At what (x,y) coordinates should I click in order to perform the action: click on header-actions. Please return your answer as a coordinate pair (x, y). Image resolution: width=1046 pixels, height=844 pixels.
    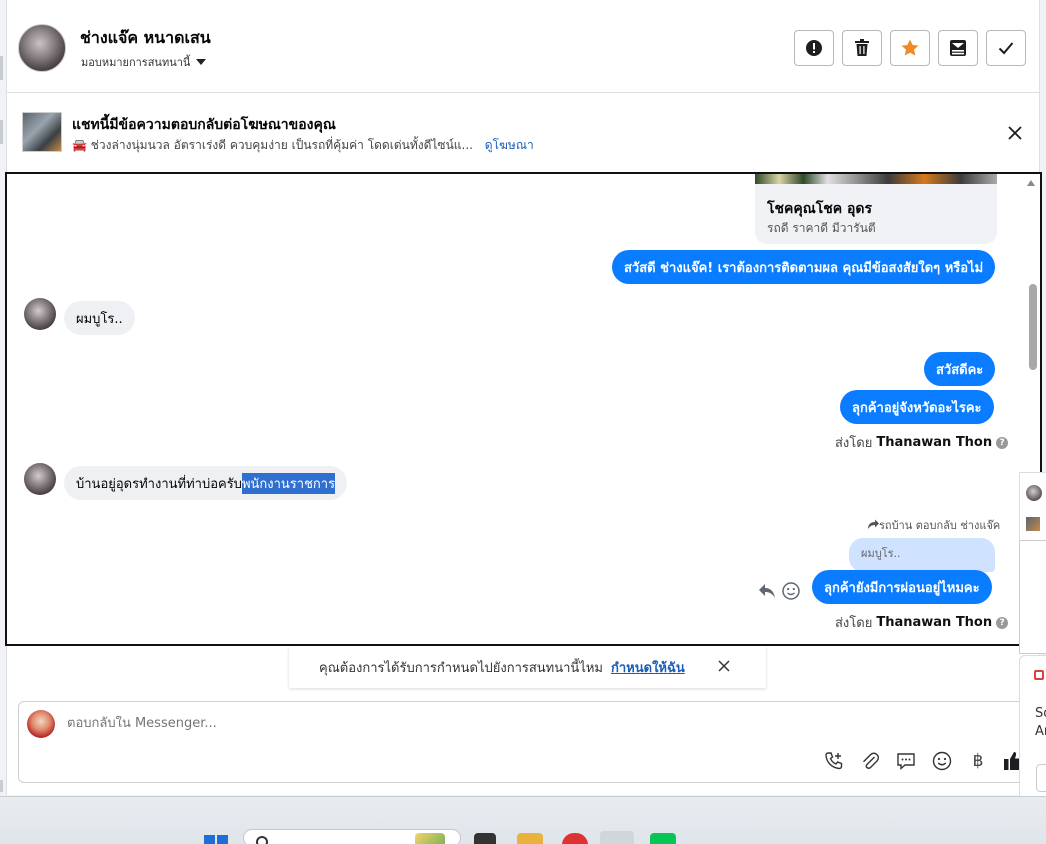
    Looking at the image, I should click on (910, 48).